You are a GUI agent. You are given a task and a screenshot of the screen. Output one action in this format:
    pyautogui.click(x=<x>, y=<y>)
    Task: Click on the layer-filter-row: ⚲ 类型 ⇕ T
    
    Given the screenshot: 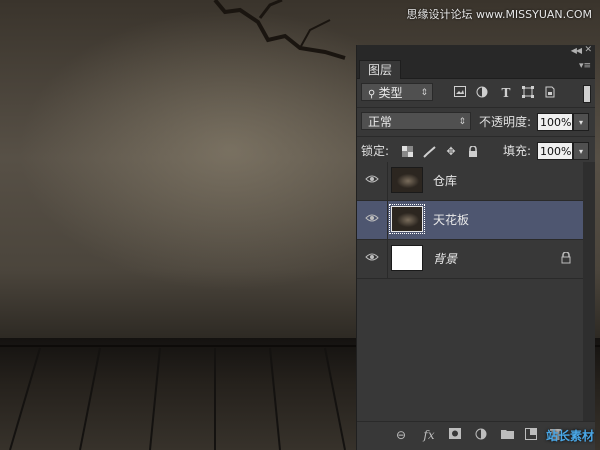 What is the action you would take?
    pyautogui.click(x=476, y=93)
    